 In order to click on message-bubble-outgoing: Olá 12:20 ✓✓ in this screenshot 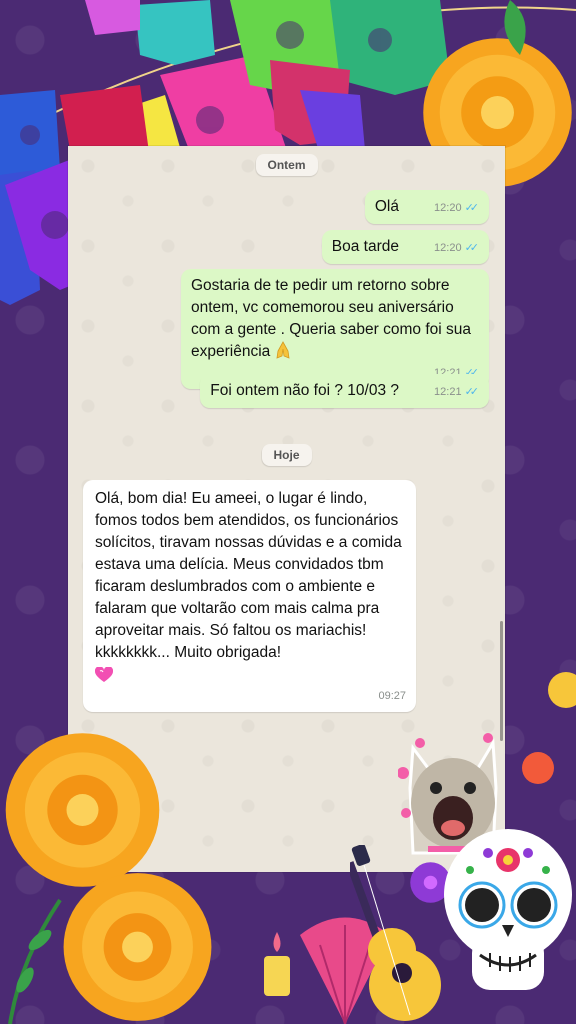, I will do `click(426, 207)`.